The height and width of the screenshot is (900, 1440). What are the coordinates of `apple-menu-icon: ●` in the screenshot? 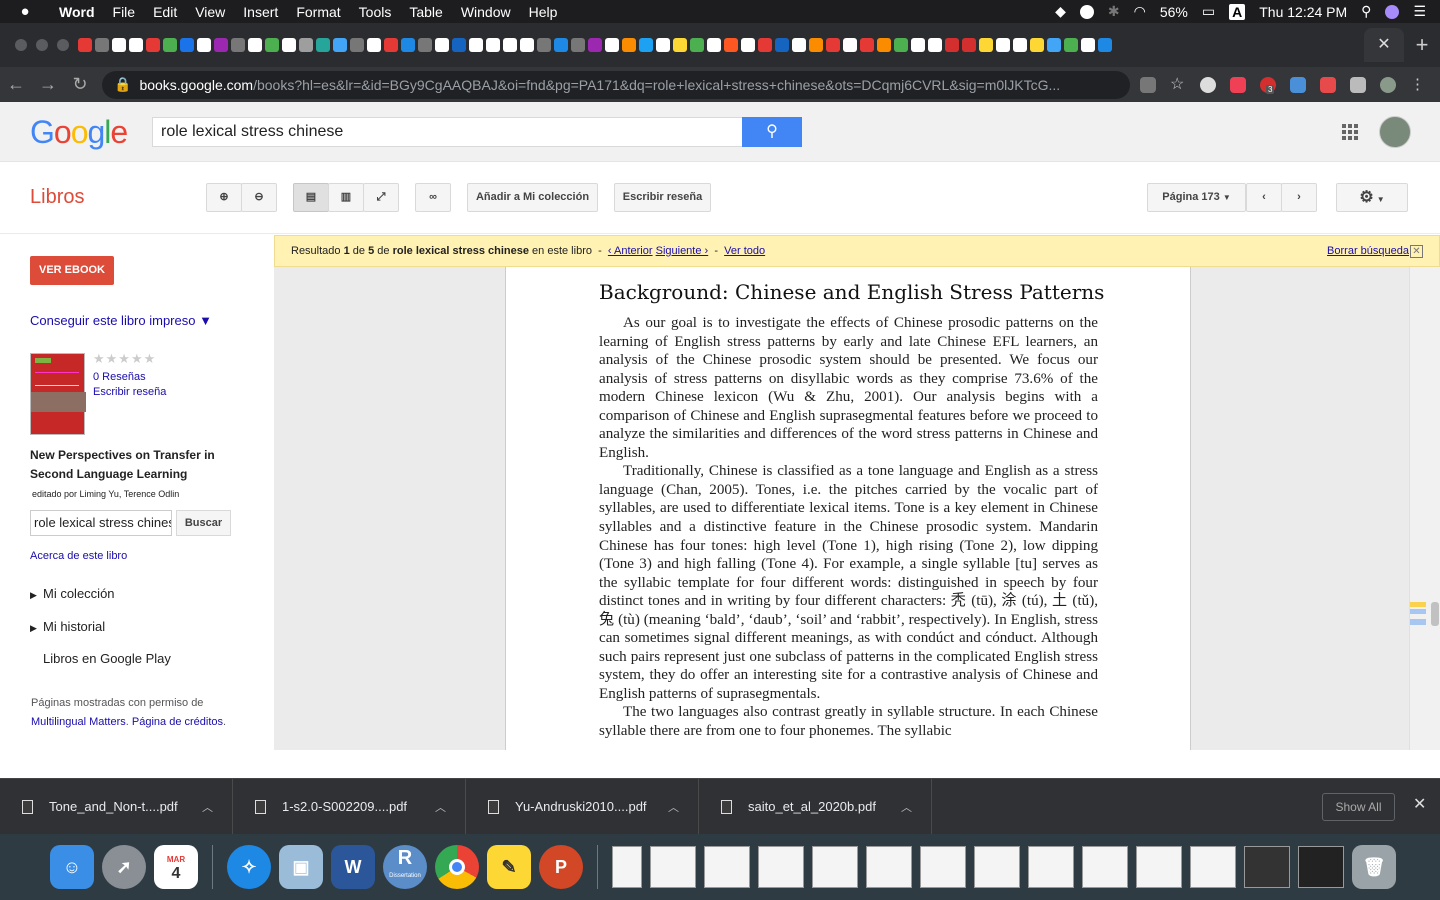 It's located at (25, 11).